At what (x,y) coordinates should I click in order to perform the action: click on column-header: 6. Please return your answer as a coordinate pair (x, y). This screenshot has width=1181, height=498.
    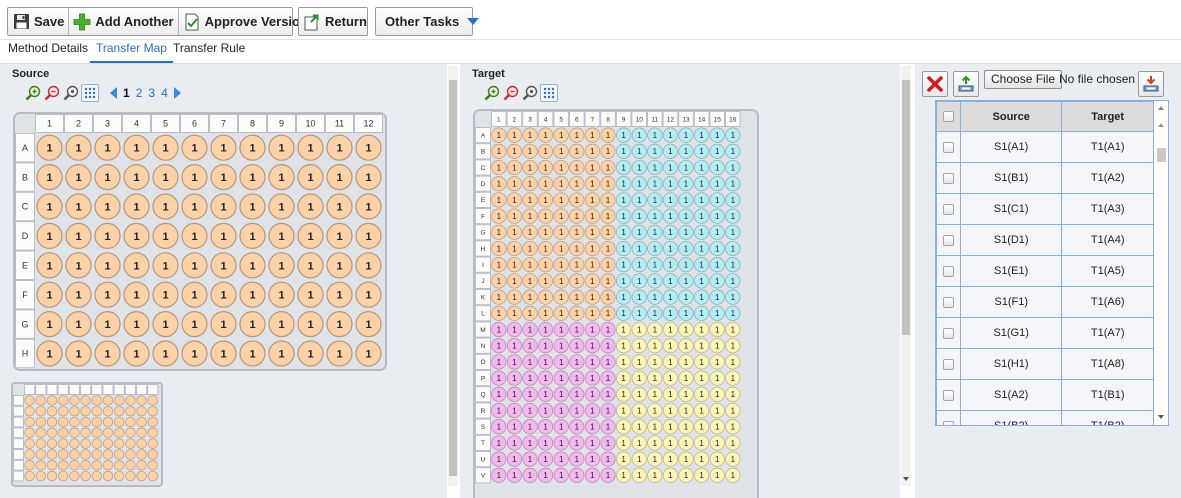
    Looking at the image, I should click on (194, 123).